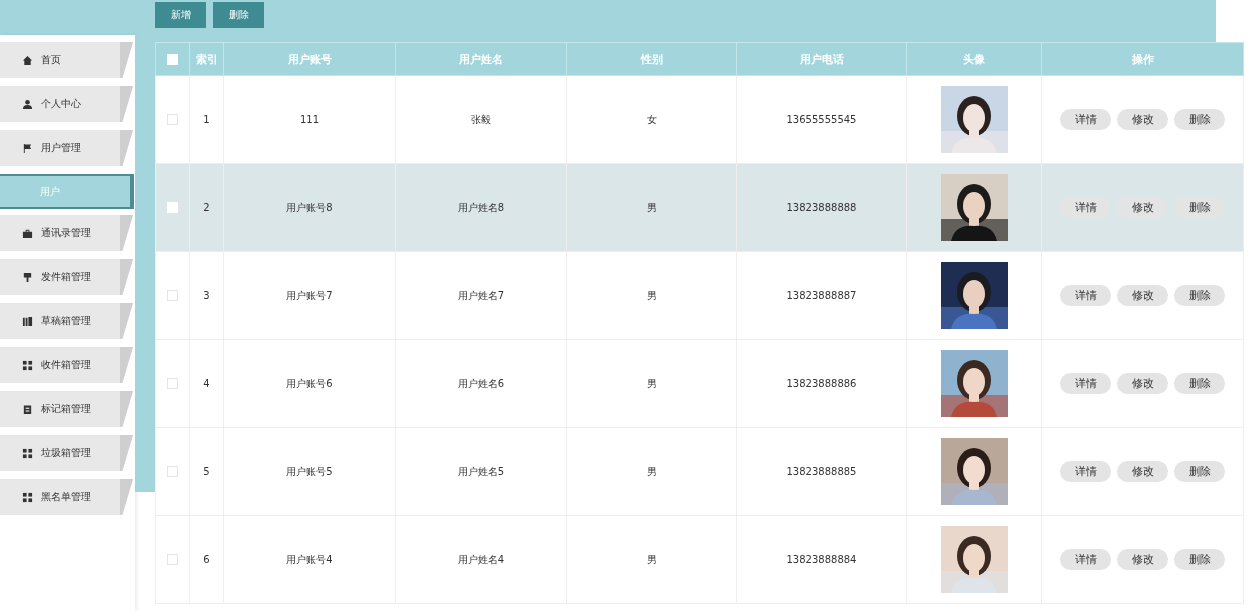 The image size is (1255, 611). I want to click on column-header: 用户电话, so click(821, 59).